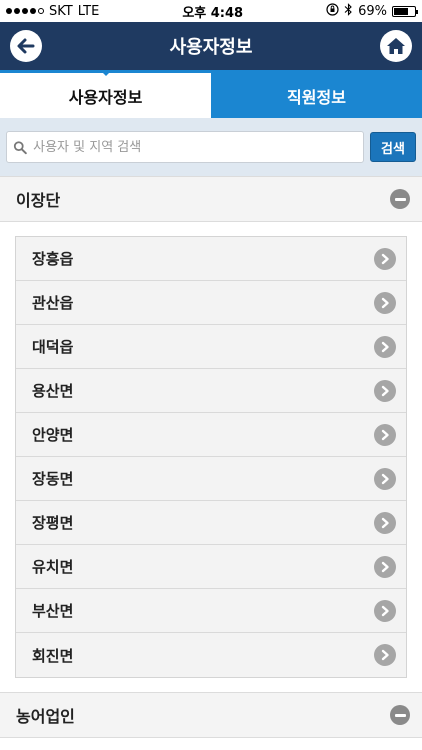  Describe the element at coordinates (45, 716) in the screenshot. I see `section-title: 농어업인` at that location.